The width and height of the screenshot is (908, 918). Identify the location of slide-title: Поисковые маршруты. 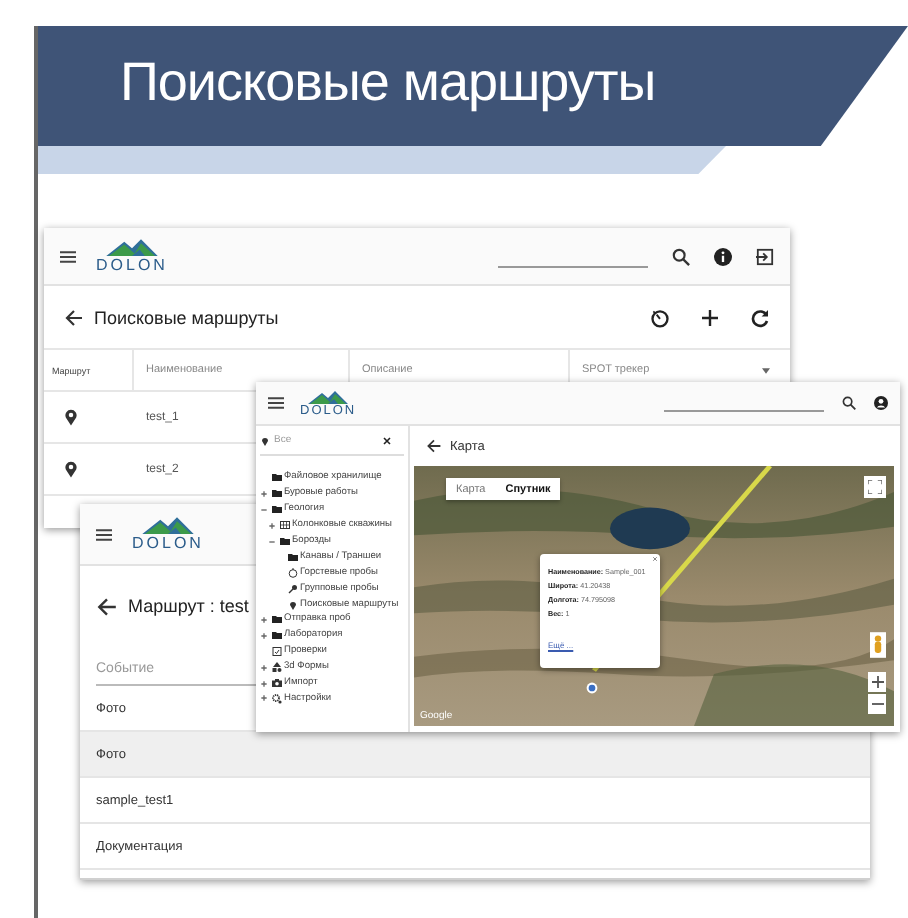
(388, 83).